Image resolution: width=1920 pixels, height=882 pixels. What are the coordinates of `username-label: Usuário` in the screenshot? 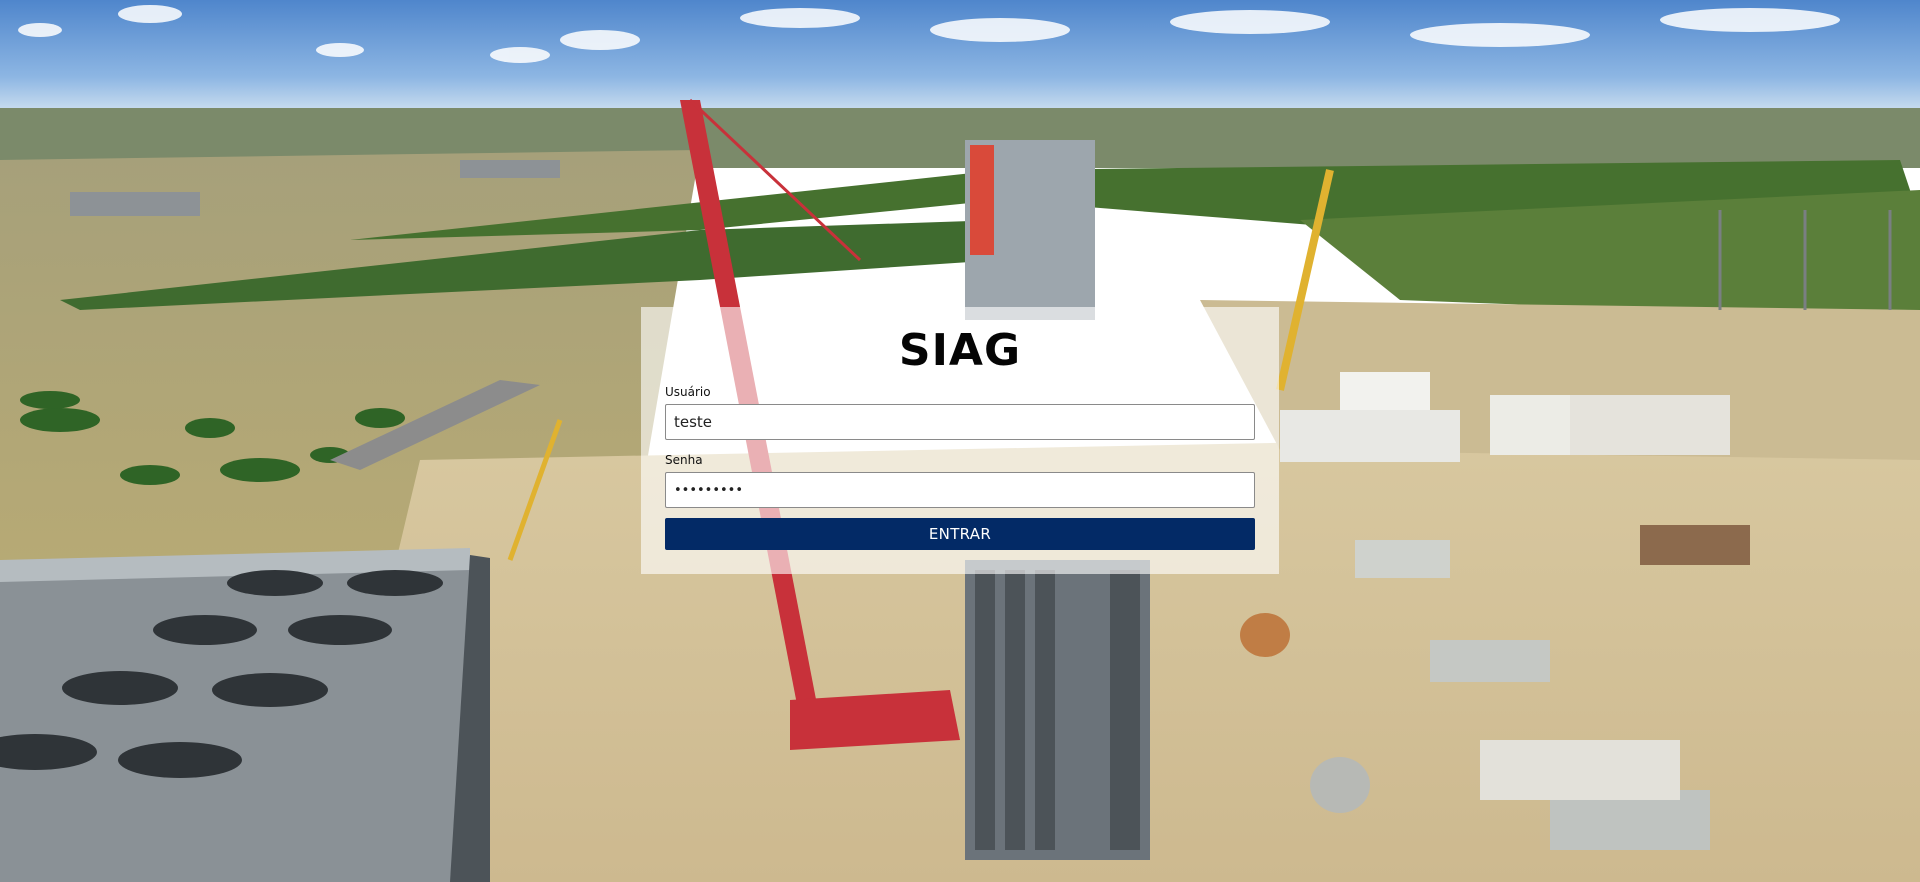 It's located at (688, 392).